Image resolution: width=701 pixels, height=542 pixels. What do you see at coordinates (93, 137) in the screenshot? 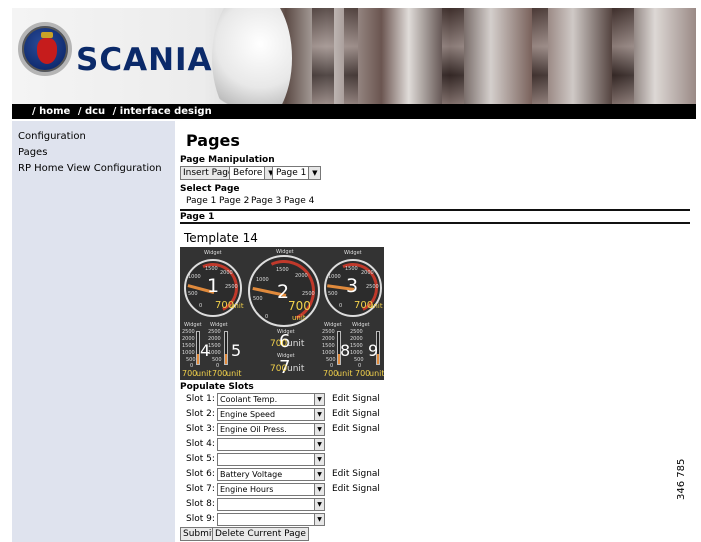
I see `sidebar-item-configuration: Configuration` at bounding box center [93, 137].